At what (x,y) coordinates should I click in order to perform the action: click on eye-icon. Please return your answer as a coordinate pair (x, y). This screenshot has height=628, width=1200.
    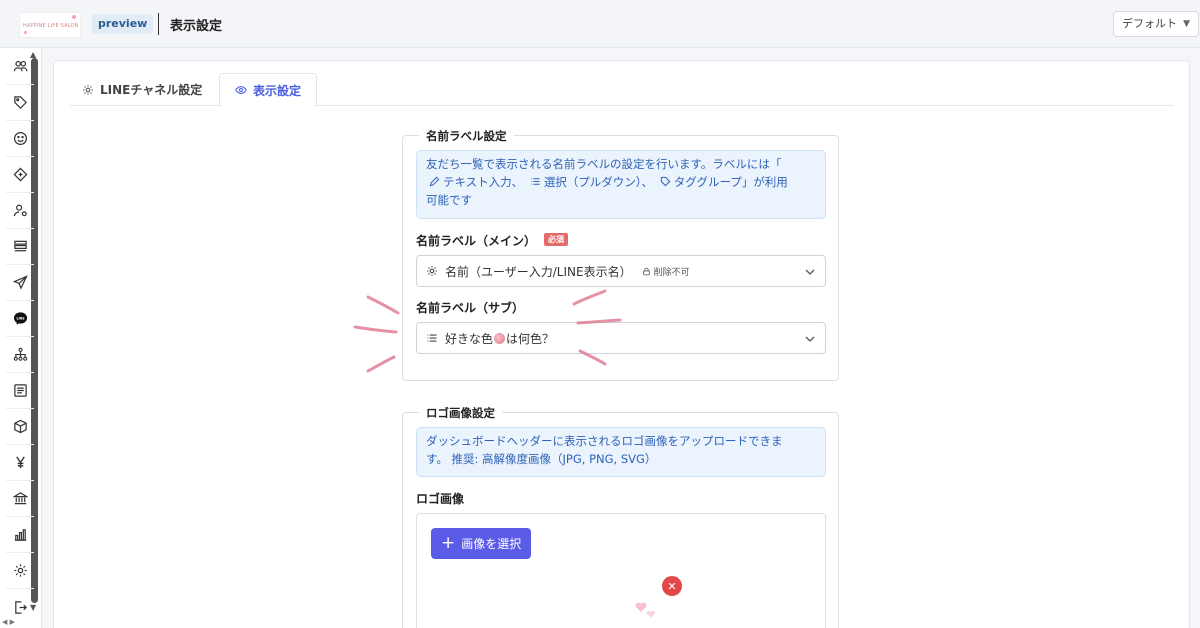
    Looking at the image, I should click on (241, 90).